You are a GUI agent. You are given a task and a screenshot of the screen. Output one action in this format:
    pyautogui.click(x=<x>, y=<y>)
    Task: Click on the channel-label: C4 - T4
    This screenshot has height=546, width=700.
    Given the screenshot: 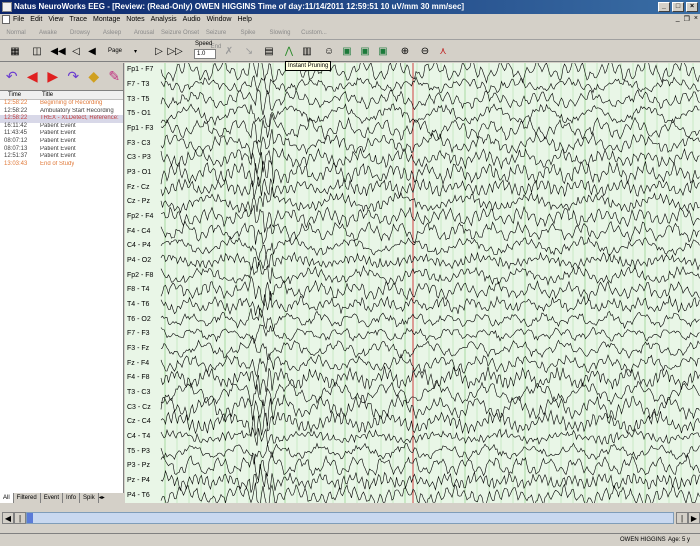 What is the action you would take?
    pyautogui.click(x=138, y=437)
    